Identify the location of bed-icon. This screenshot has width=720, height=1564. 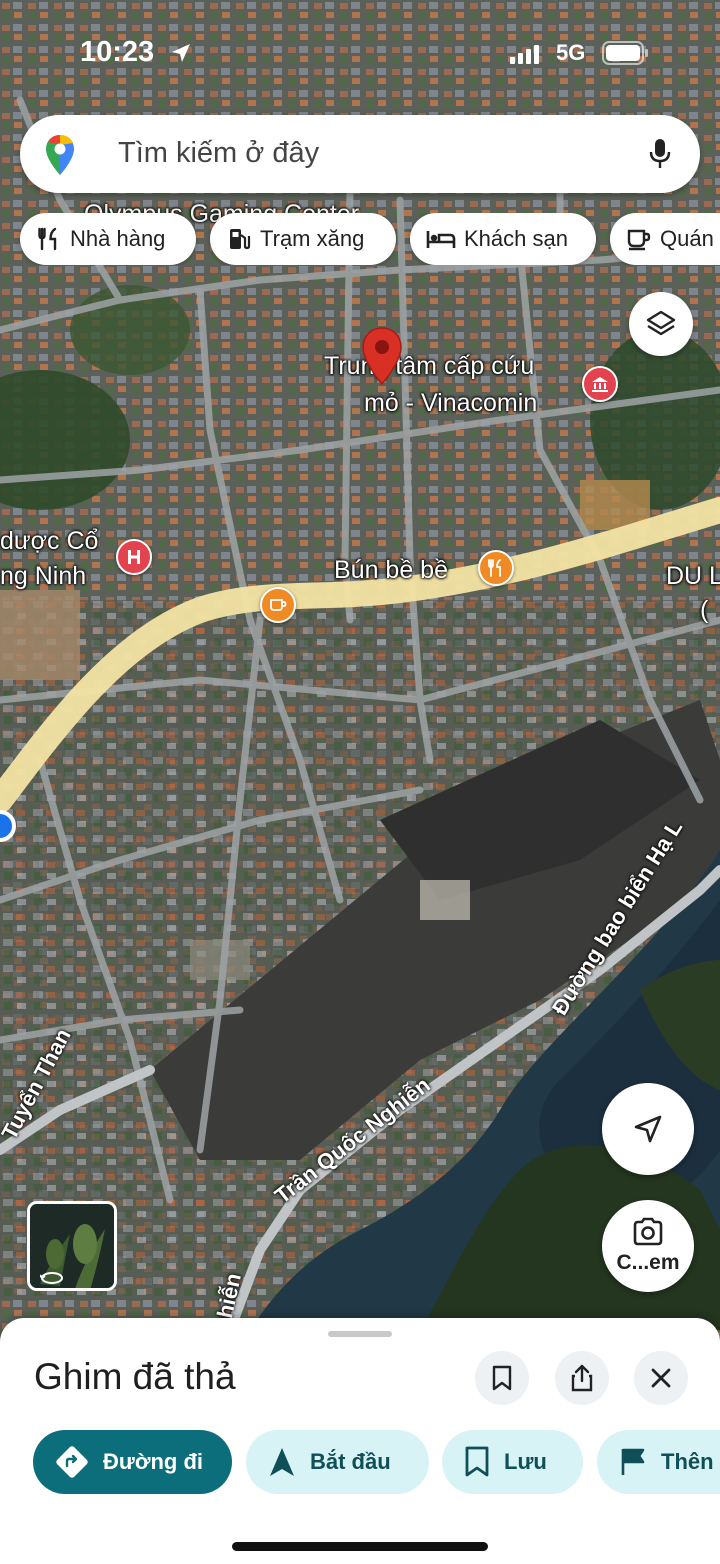
(441, 239).